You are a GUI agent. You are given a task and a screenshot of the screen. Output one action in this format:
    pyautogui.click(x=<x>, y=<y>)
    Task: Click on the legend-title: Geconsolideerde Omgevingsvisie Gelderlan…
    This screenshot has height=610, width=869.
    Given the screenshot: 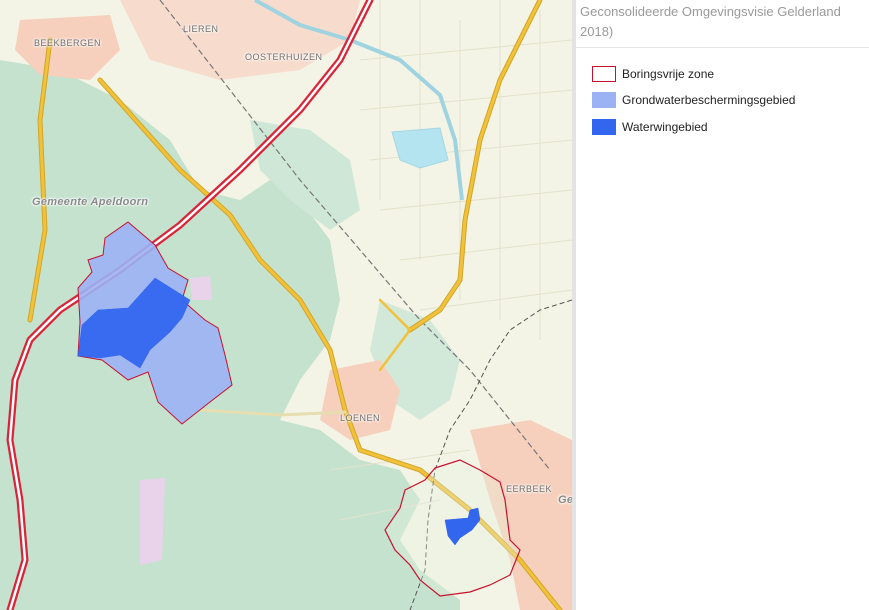 What is the action you would take?
    pyautogui.click(x=710, y=21)
    